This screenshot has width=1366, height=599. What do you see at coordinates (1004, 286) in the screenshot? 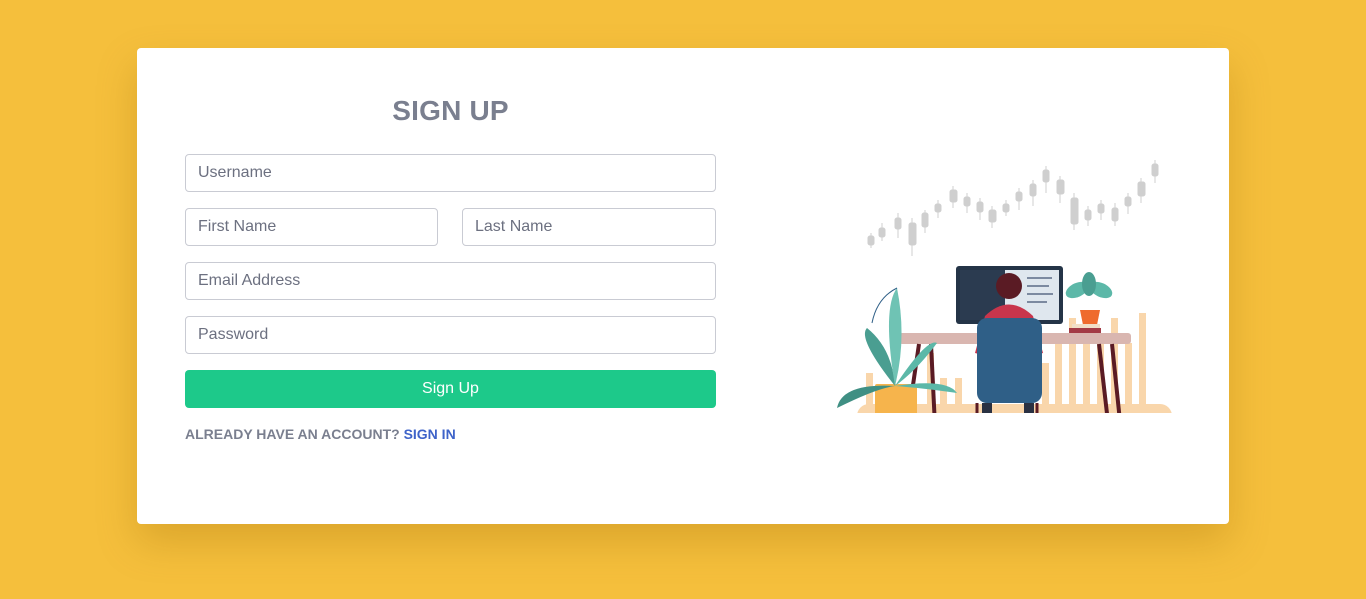
I see `person-at-computer-illustration` at bounding box center [1004, 286].